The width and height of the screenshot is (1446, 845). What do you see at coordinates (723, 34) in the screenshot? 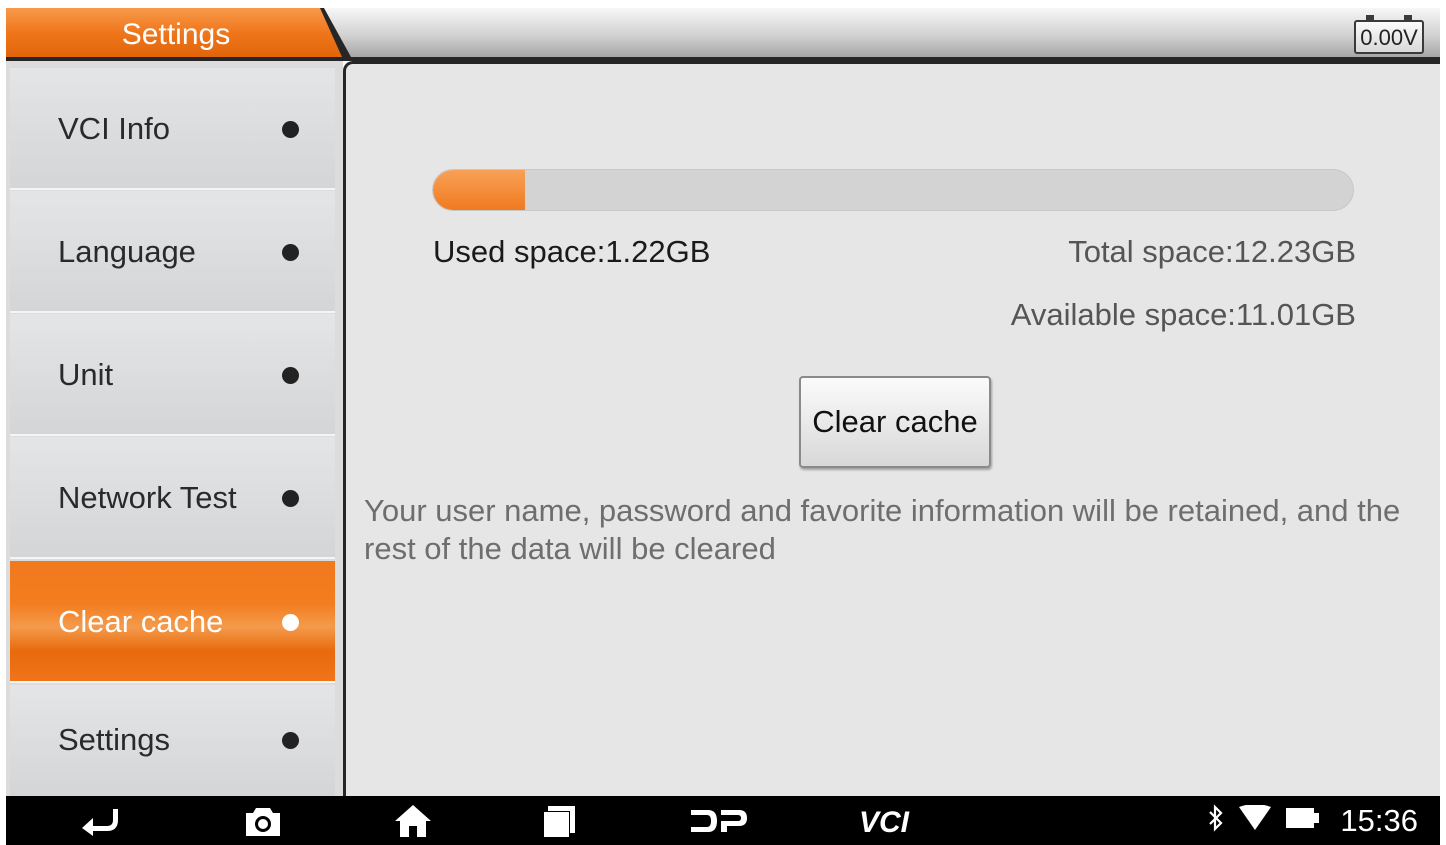
I see `title-bar: Settings 0.00V` at bounding box center [723, 34].